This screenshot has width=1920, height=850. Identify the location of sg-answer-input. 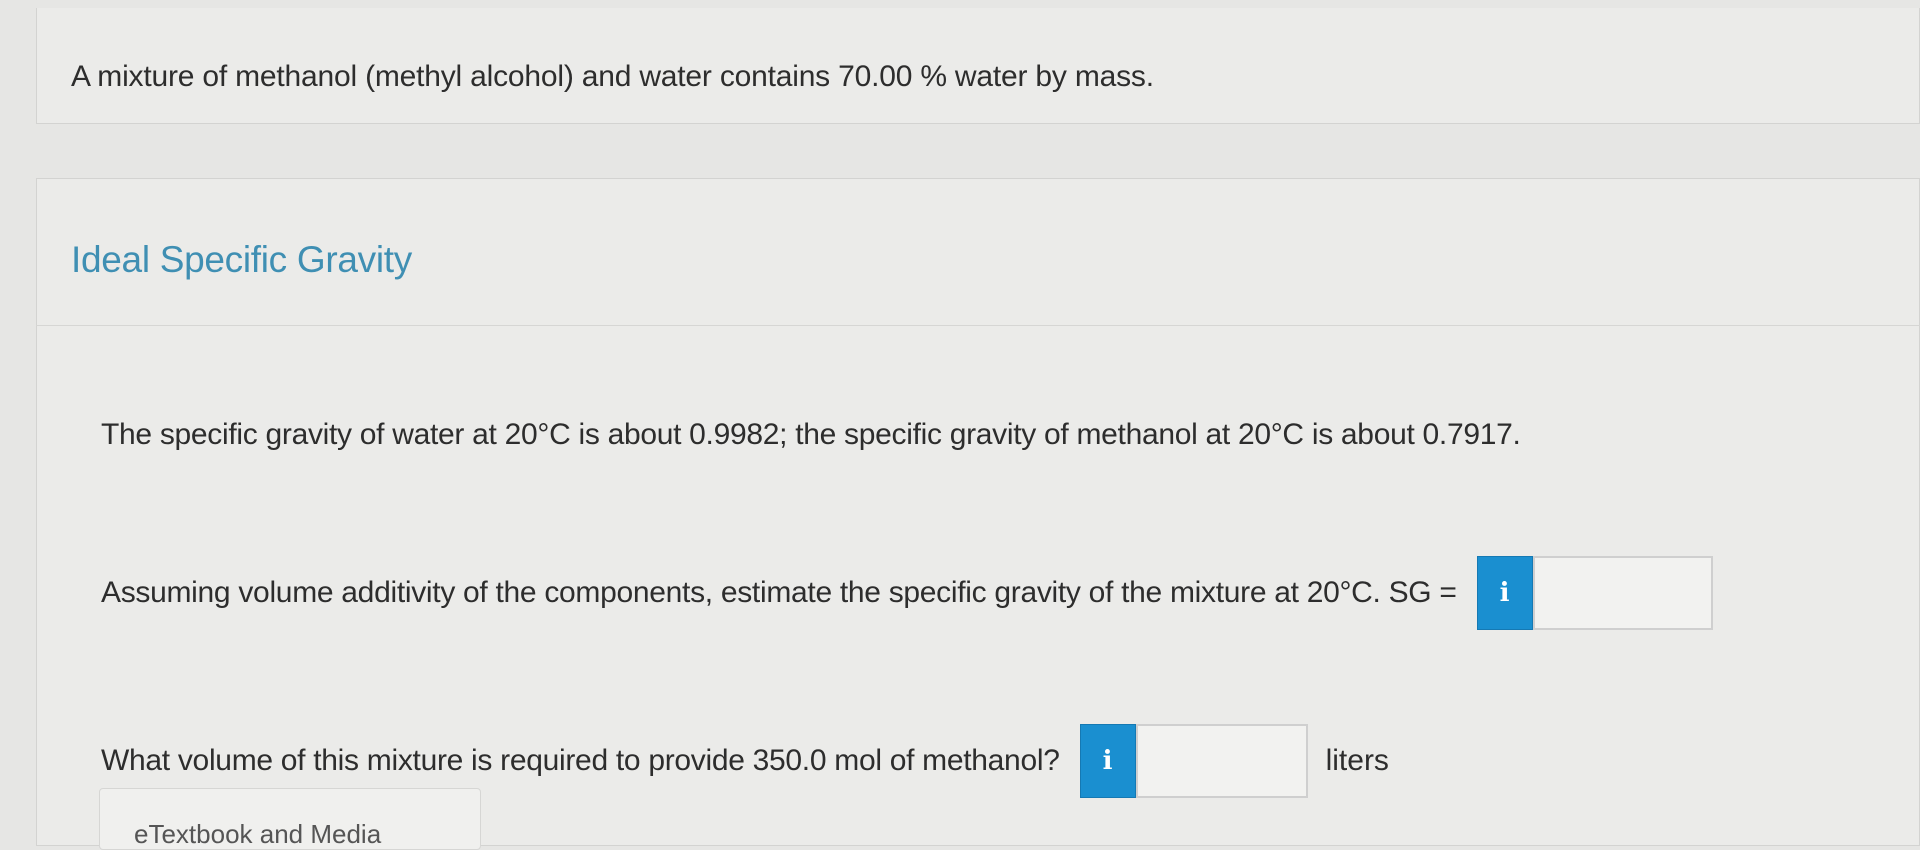
(1622, 593).